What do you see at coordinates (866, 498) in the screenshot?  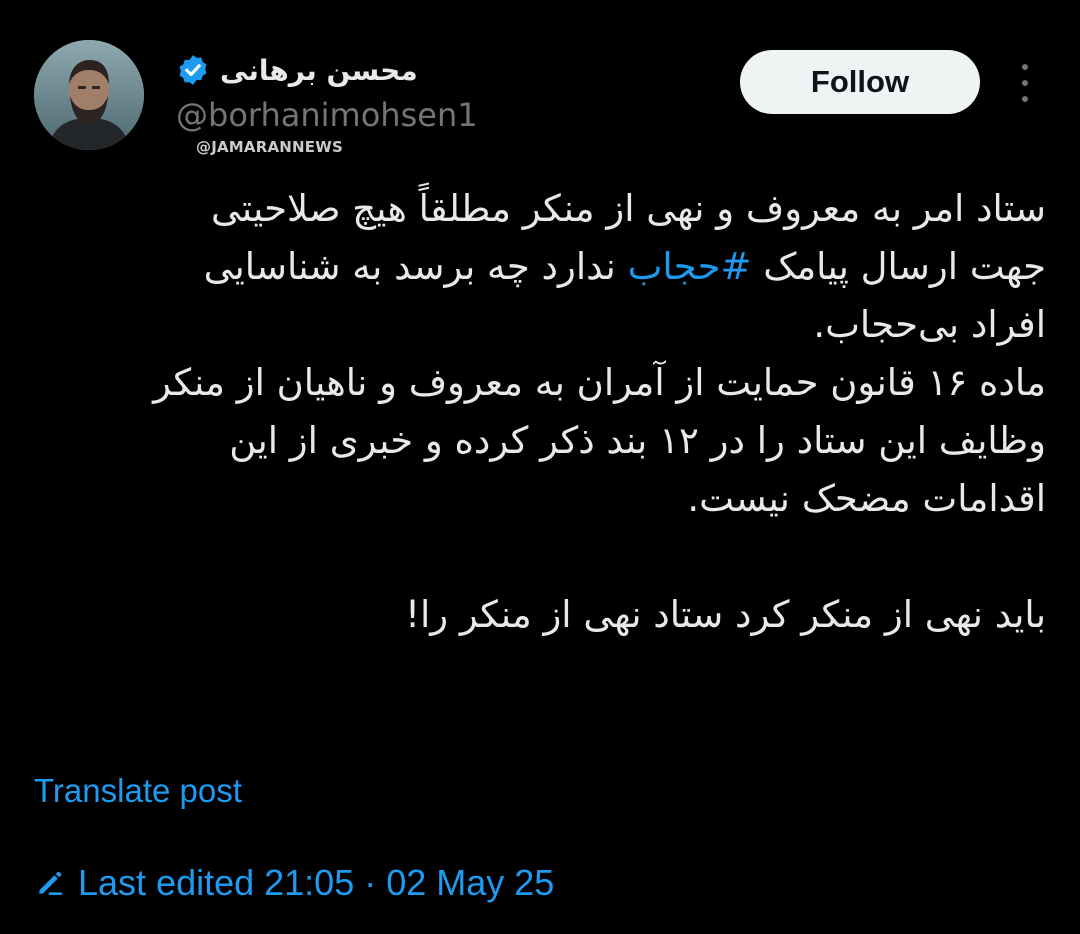 I see `tweet-line: اقدامات مضحک نیست.` at bounding box center [866, 498].